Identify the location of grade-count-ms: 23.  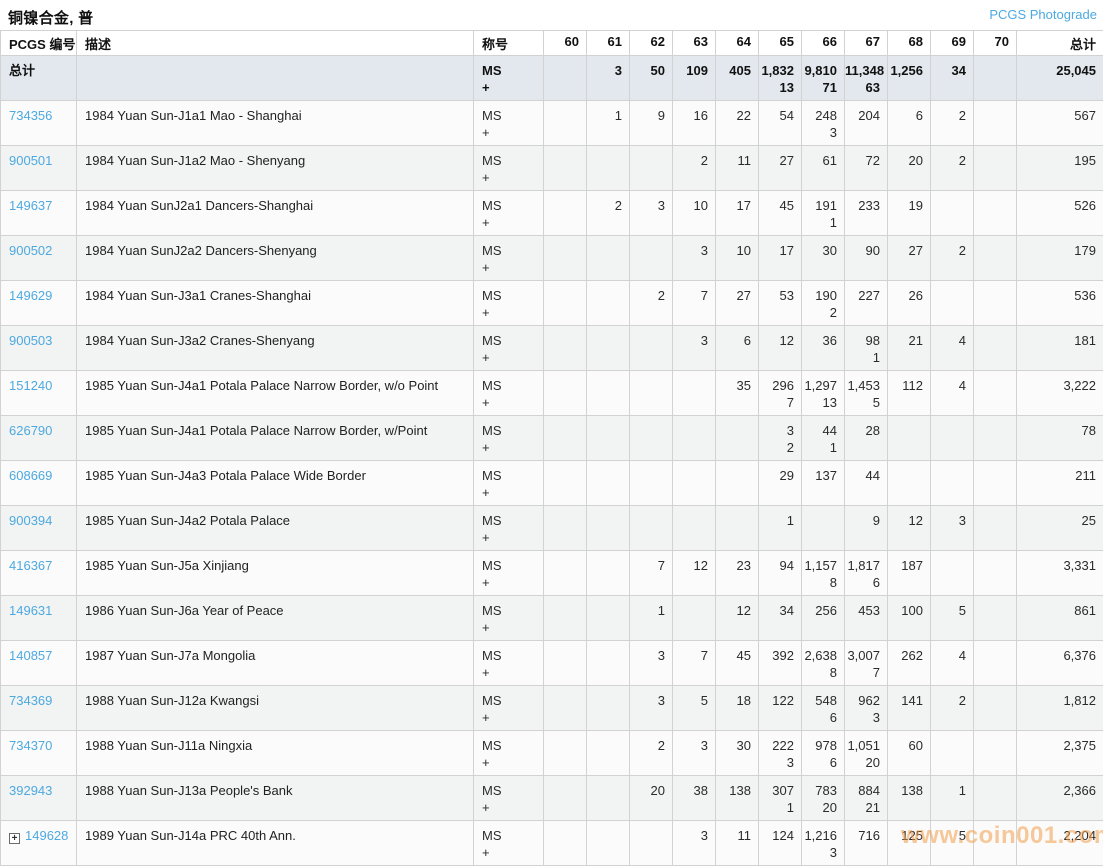
(743, 565).